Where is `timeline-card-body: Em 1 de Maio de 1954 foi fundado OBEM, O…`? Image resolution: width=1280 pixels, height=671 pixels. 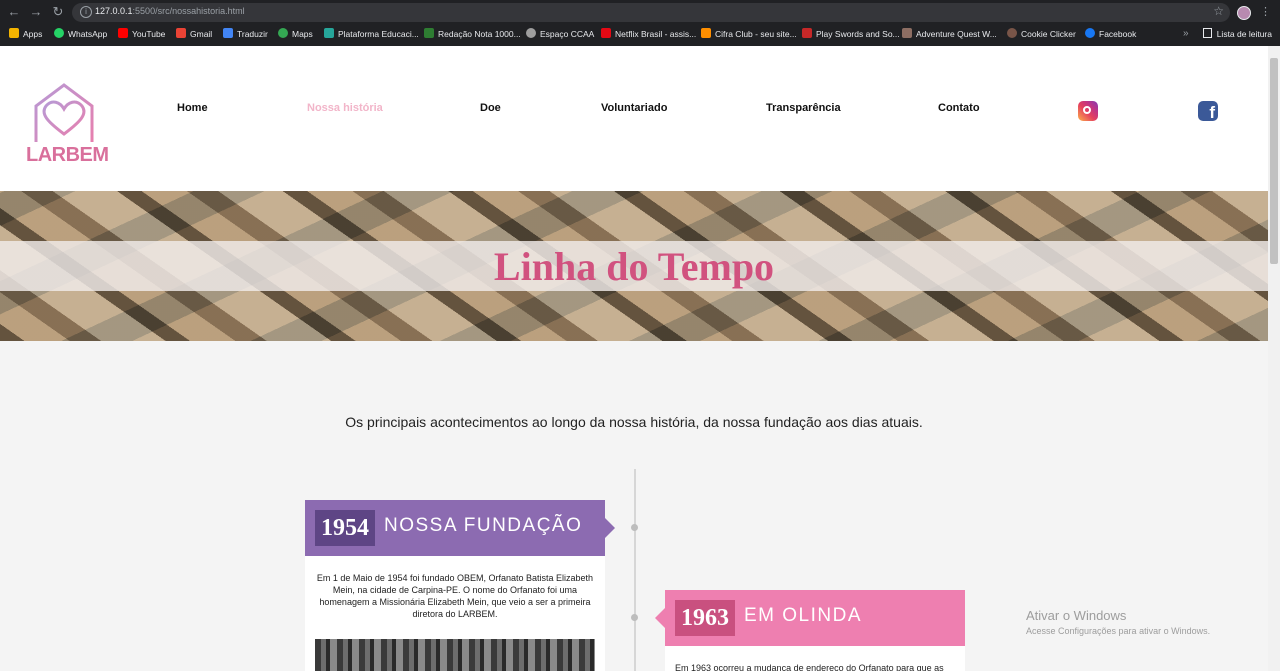 timeline-card-body: Em 1 de Maio de 1954 foi fundado OBEM, O… is located at coordinates (455, 613).